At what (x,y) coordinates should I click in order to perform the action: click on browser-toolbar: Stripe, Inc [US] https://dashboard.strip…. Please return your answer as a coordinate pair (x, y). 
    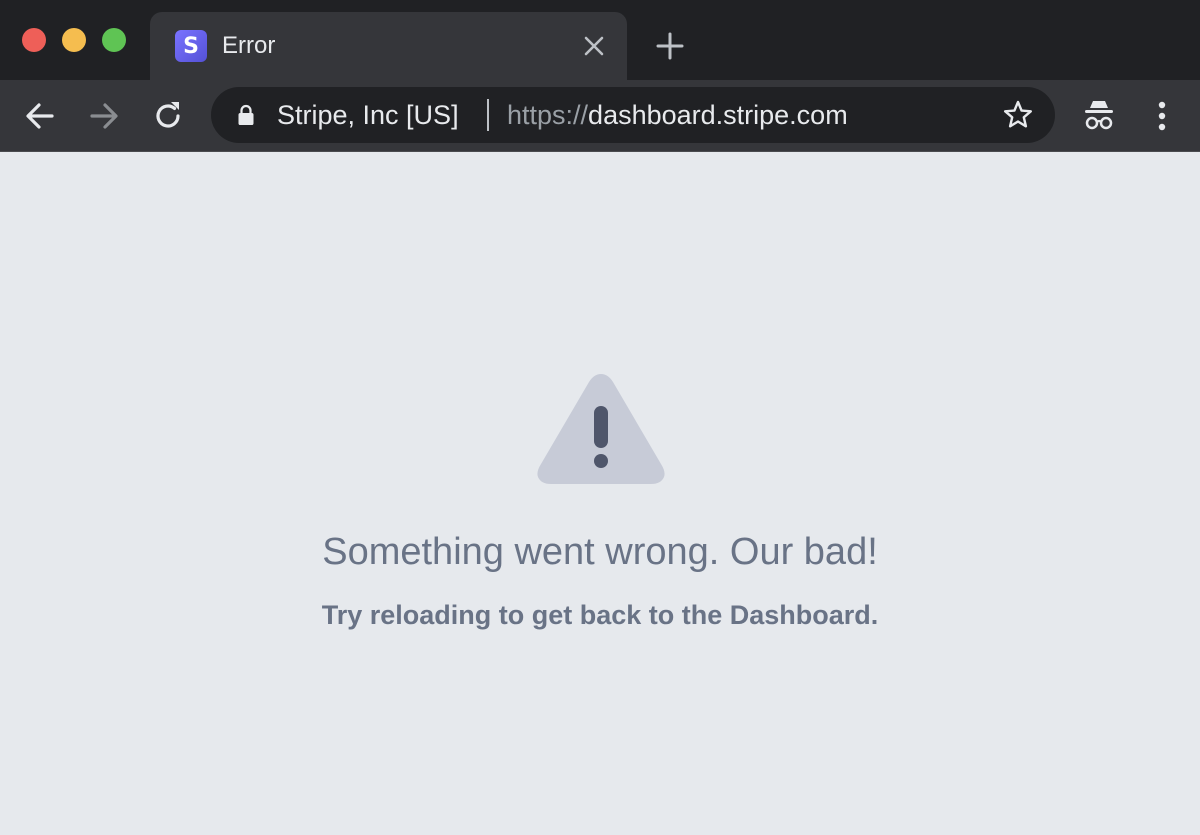
    Looking at the image, I should click on (600, 116).